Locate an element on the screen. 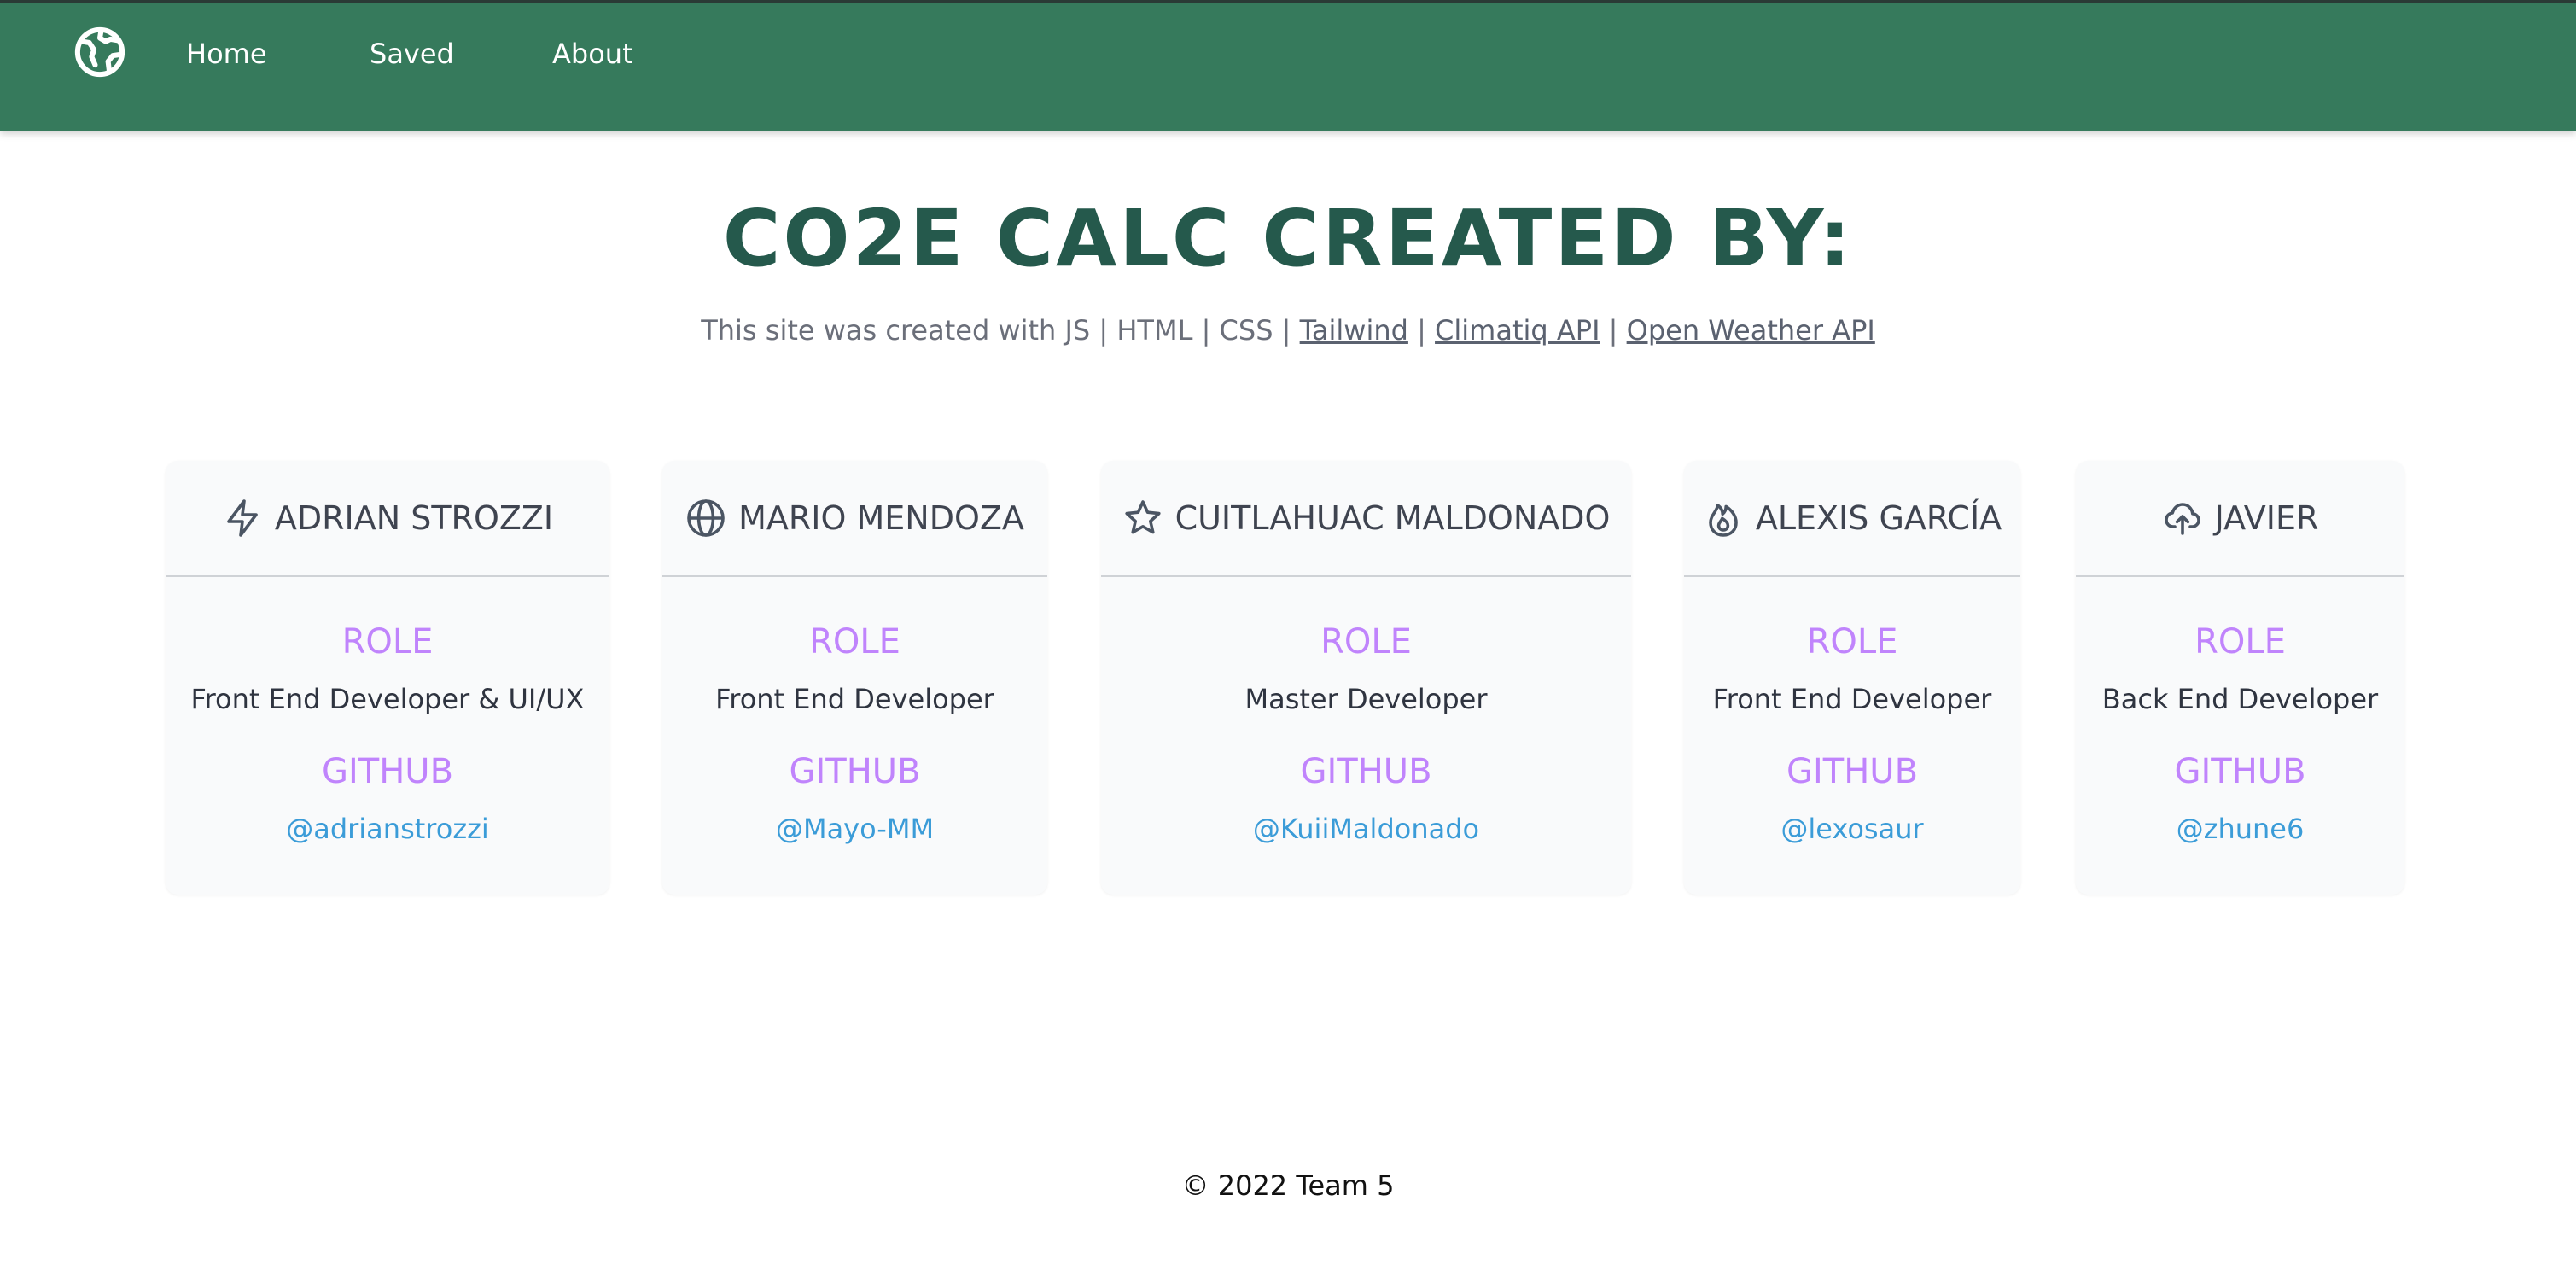  member-name: MARIO MENDOZA is located at coordinates (881, 518).